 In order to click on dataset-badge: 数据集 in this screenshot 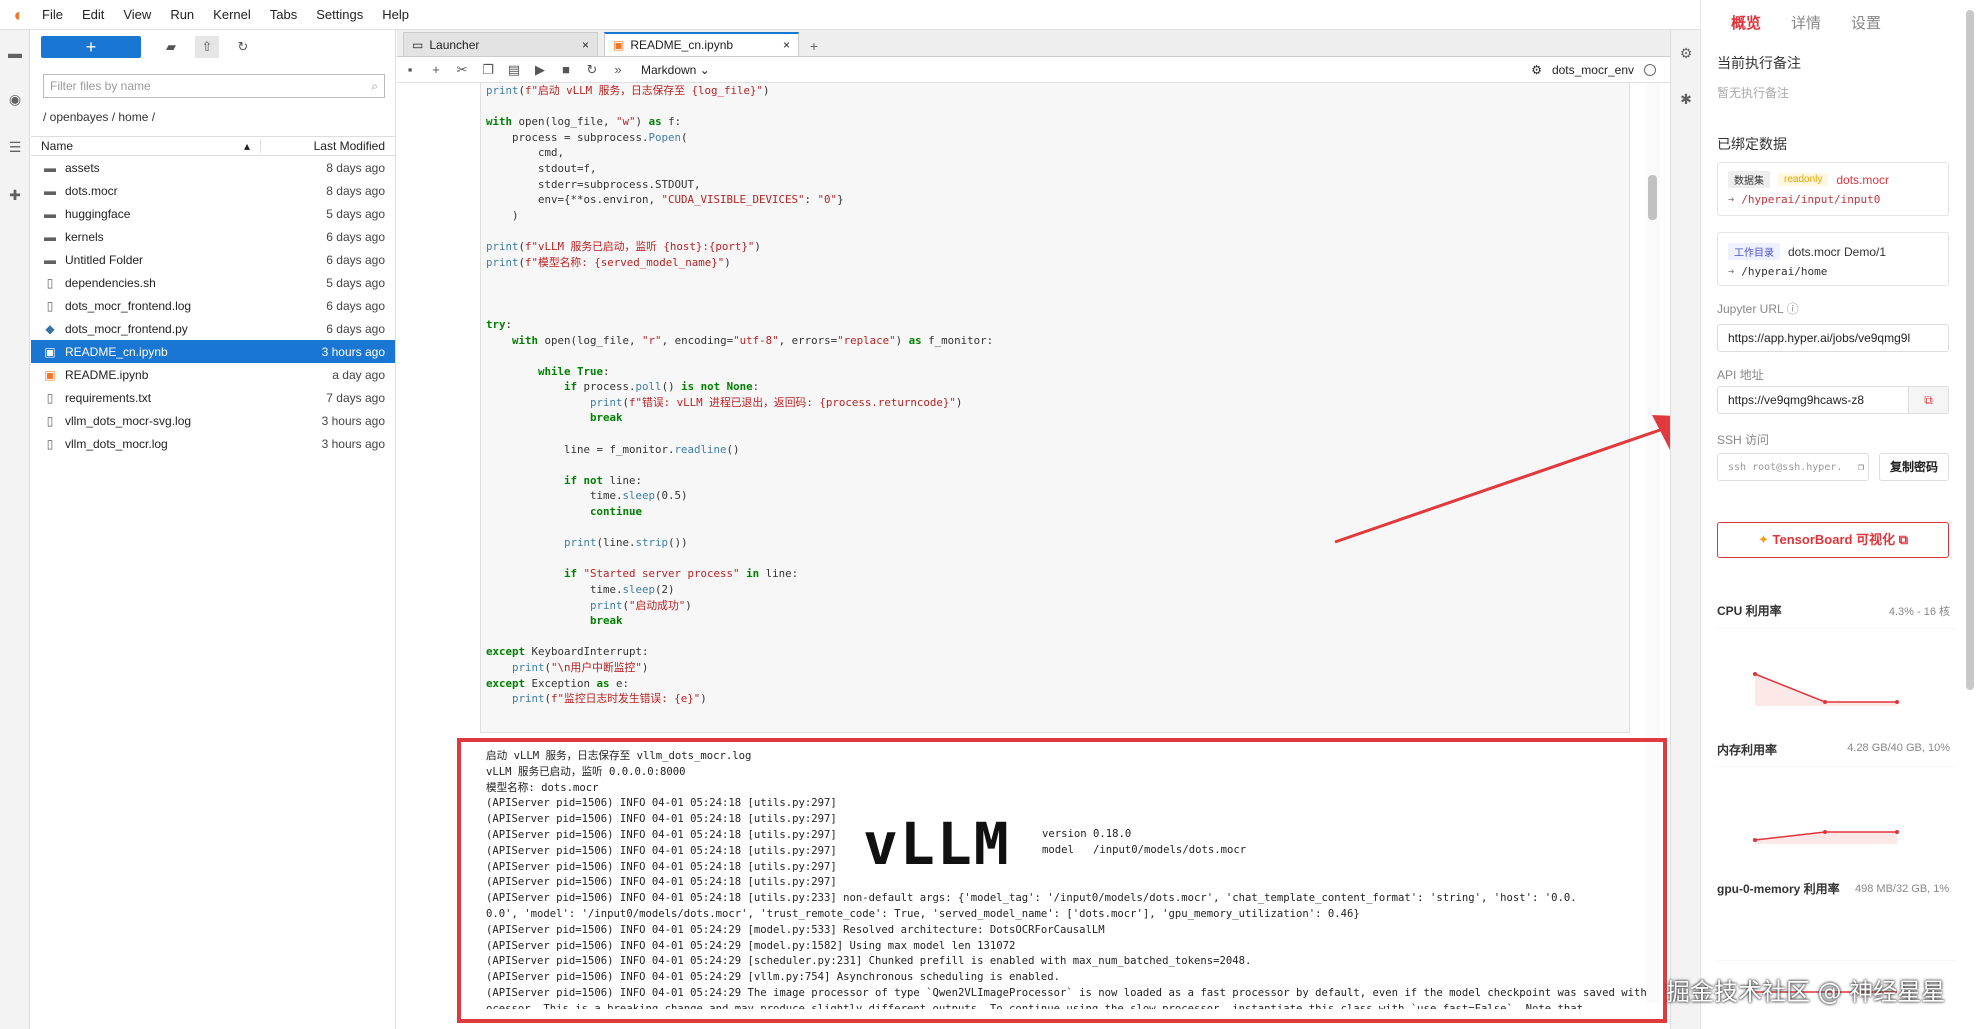, I will do `click(1749, 179)`.